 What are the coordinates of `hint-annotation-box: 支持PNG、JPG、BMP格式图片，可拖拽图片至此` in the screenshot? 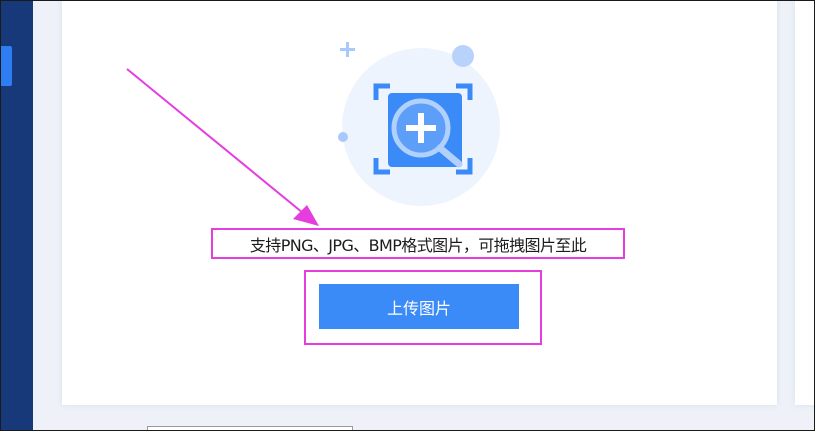 It's located at (418, 243).